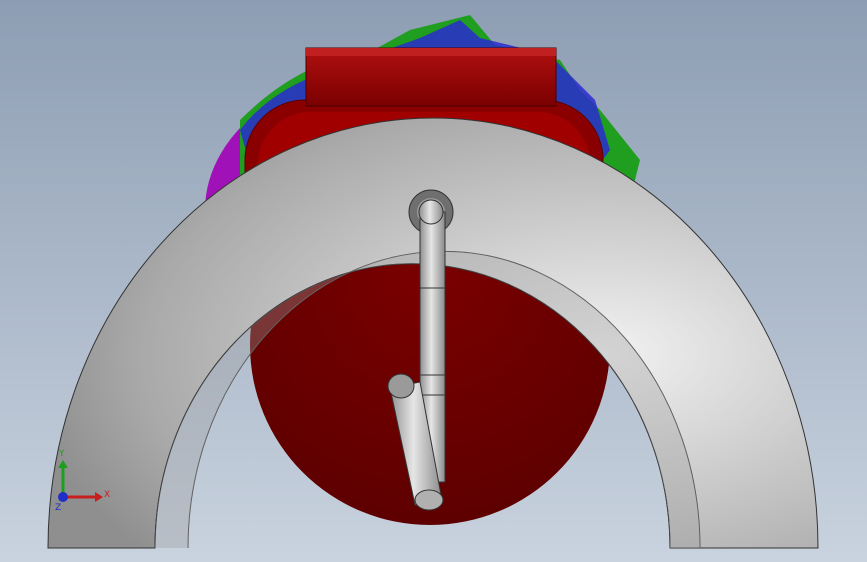 This screenshot has height=562, width=867. What do you see at coordinates (401, 386) in the screenshot?
I see `pipe-leg-cap` at bounding box center [401, 386].